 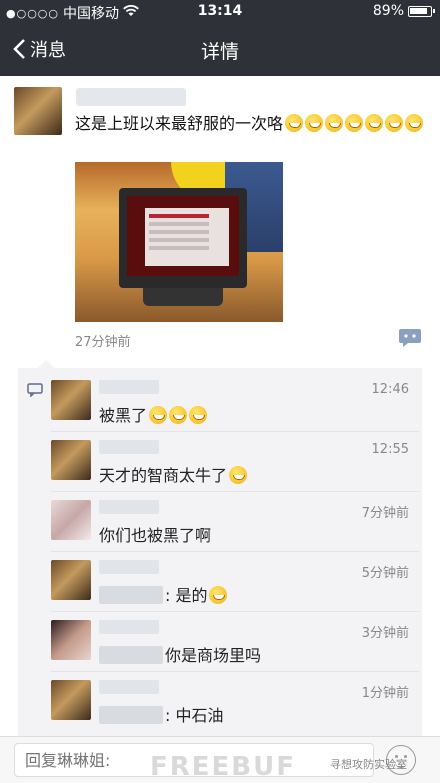 What do you see at coordinates (103, 342) in the screenshot?
I see `post-timestamp: 27分钟前` at bounding box center [103, 342].